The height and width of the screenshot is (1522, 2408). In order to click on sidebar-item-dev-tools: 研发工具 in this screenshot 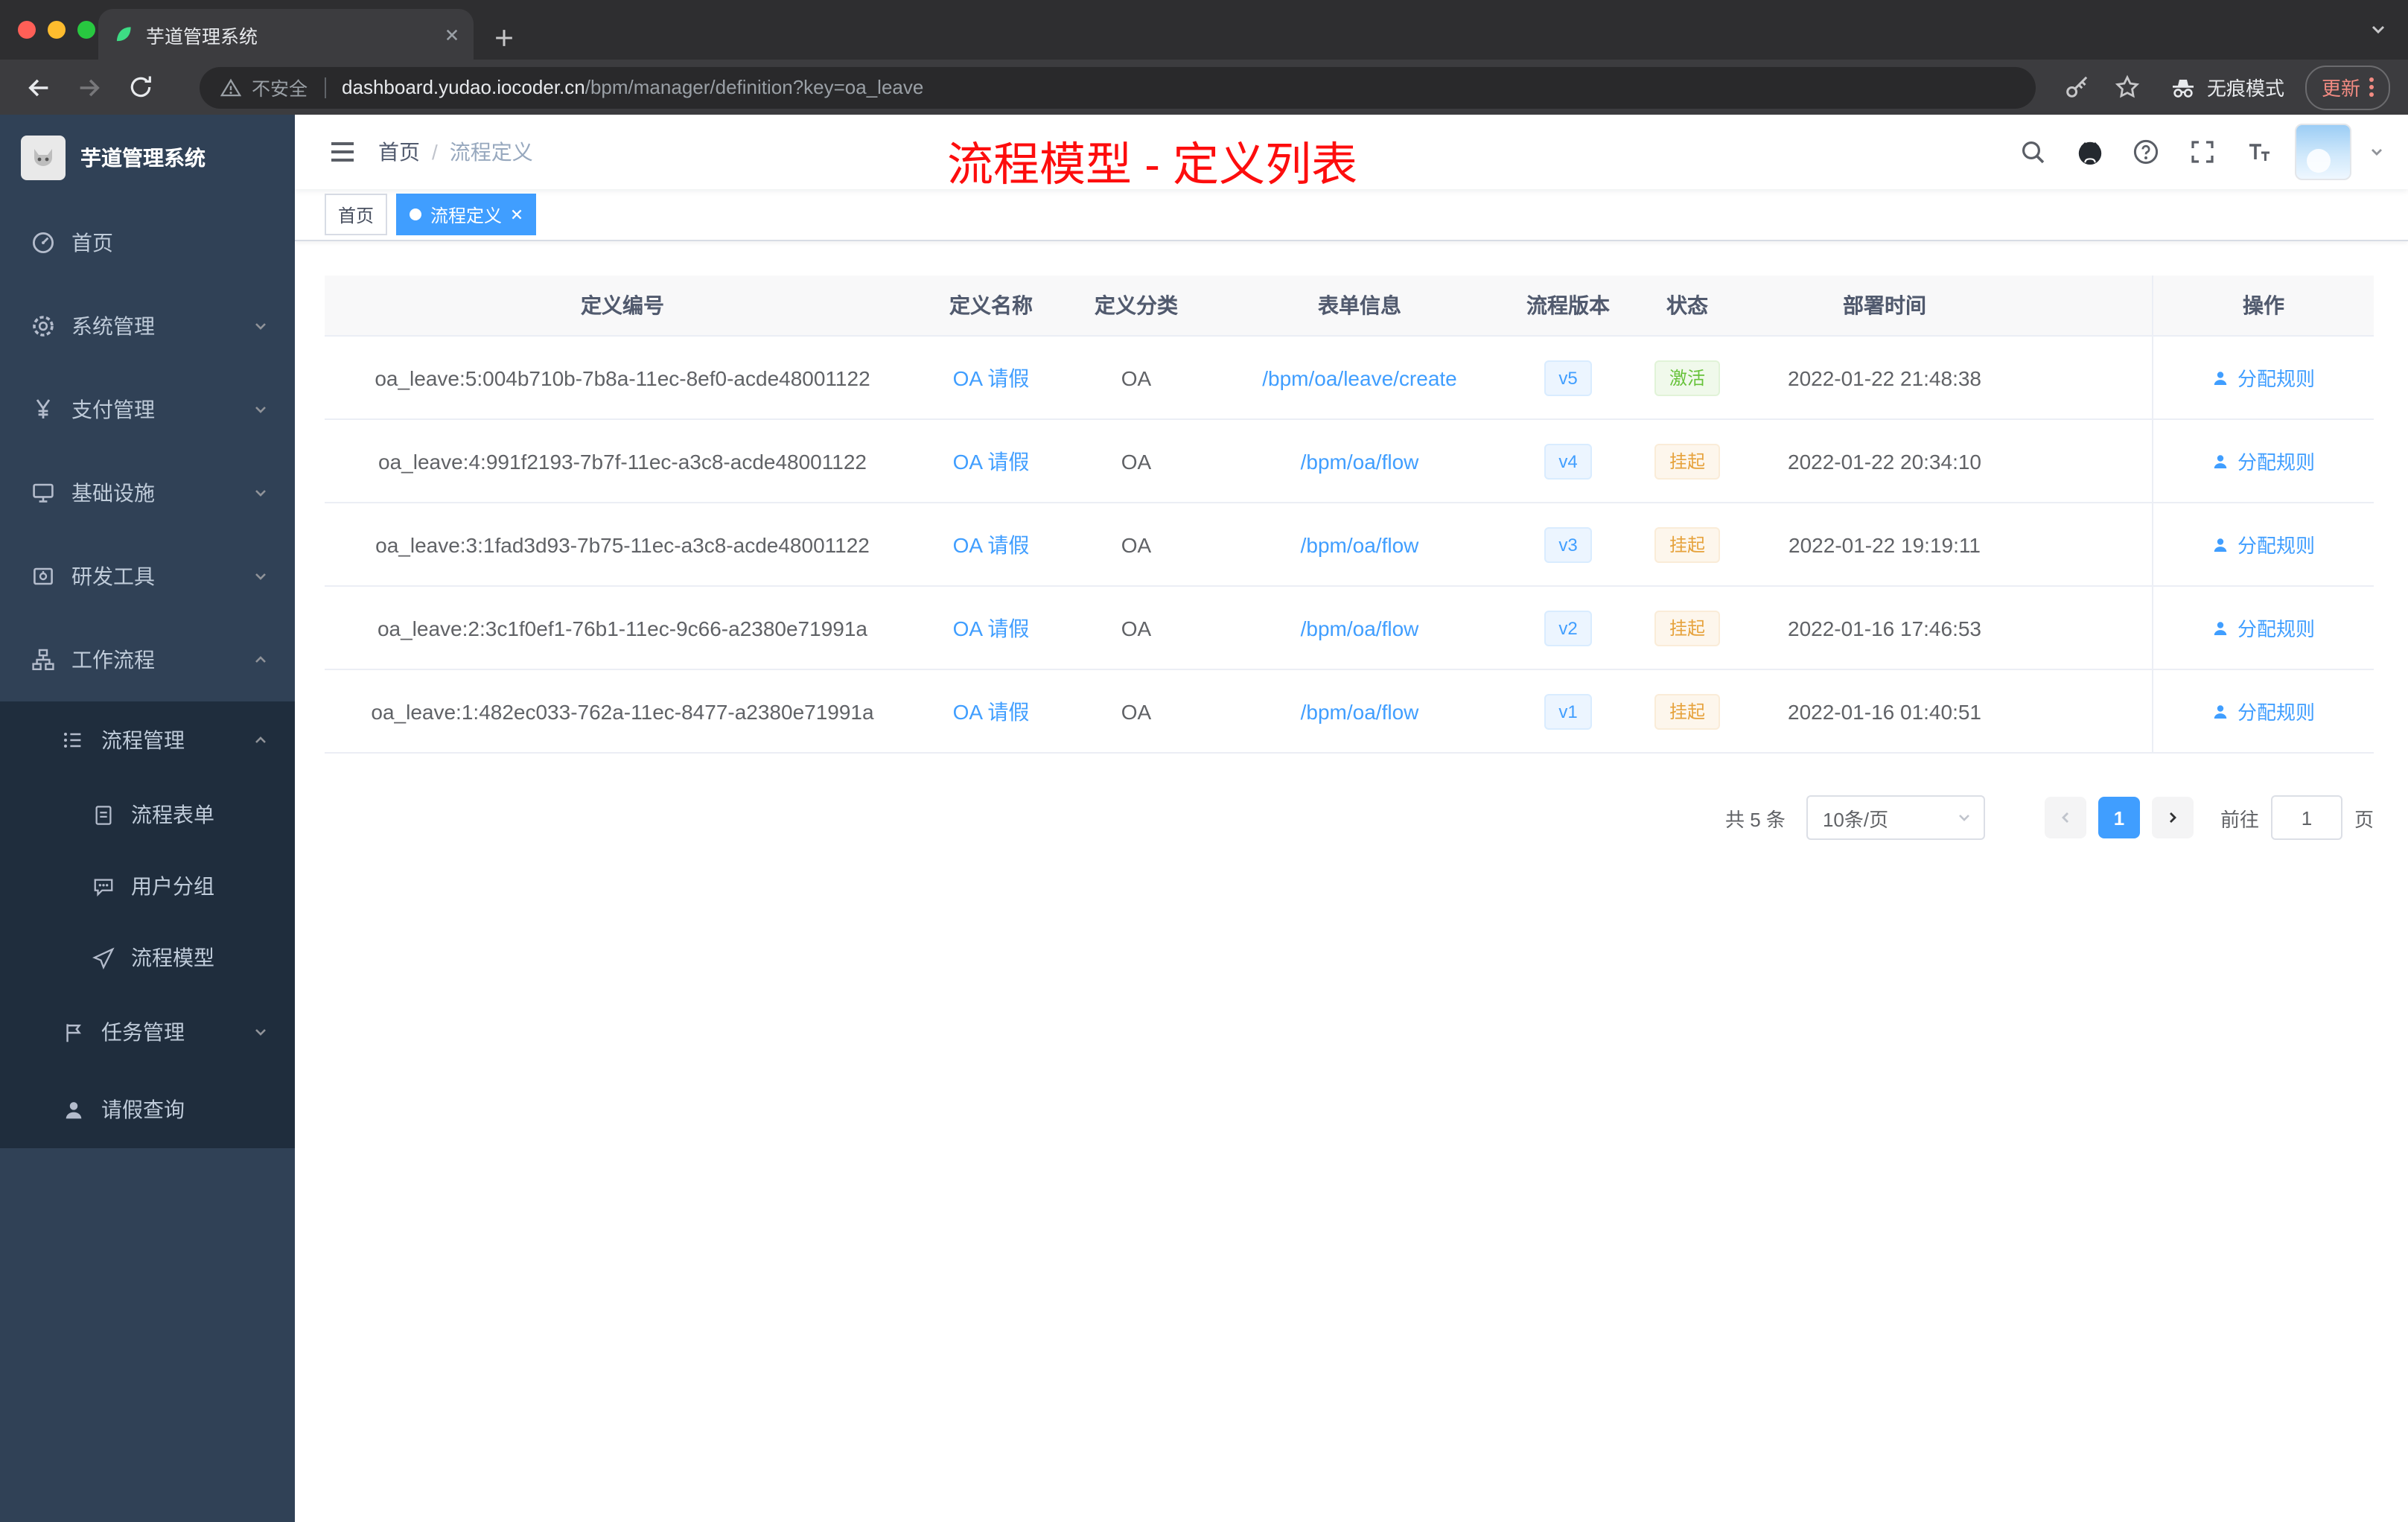, I will do `click(147, 576)`.